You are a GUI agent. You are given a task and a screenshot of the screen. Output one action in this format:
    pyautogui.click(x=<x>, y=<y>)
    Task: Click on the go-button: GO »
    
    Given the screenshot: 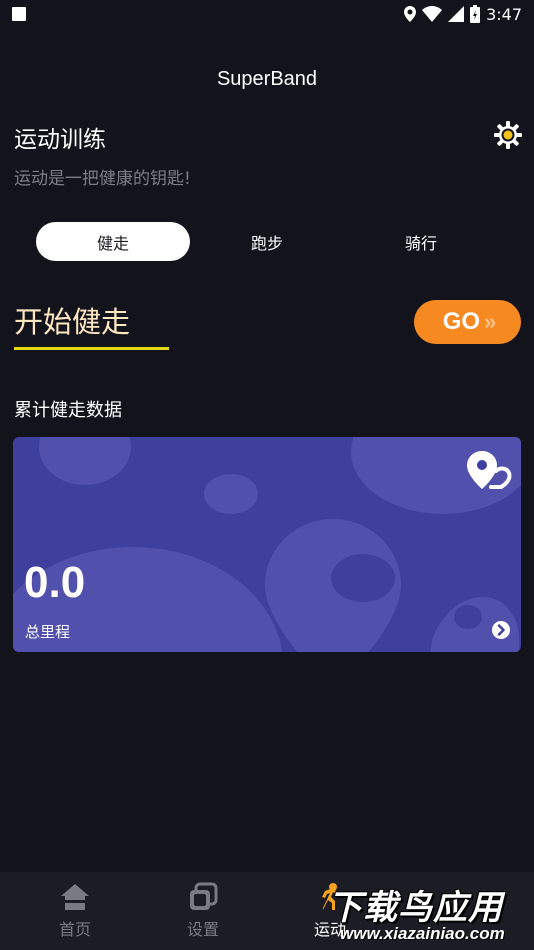 What is the action you would take?
    pyautogui.click(x=467, y=322)
    